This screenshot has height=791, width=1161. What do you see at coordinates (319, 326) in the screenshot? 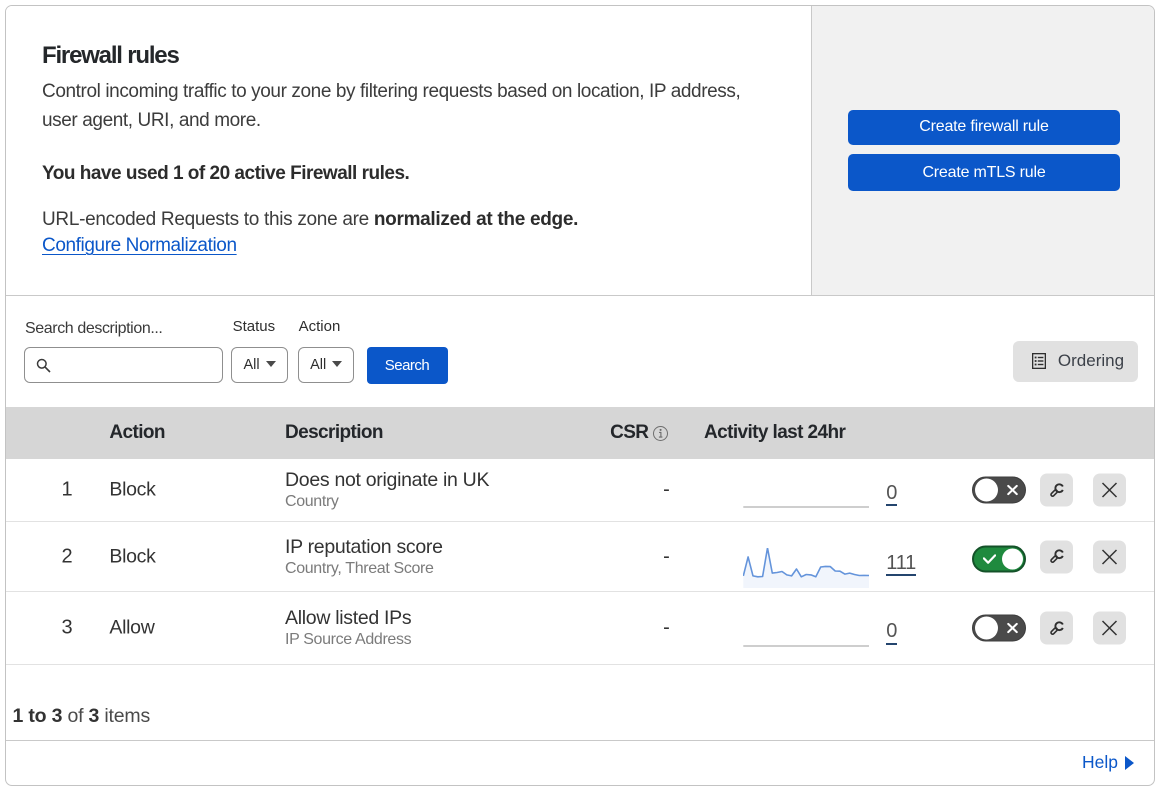
I see `action-label: Action` at bounding box center [319, 326].